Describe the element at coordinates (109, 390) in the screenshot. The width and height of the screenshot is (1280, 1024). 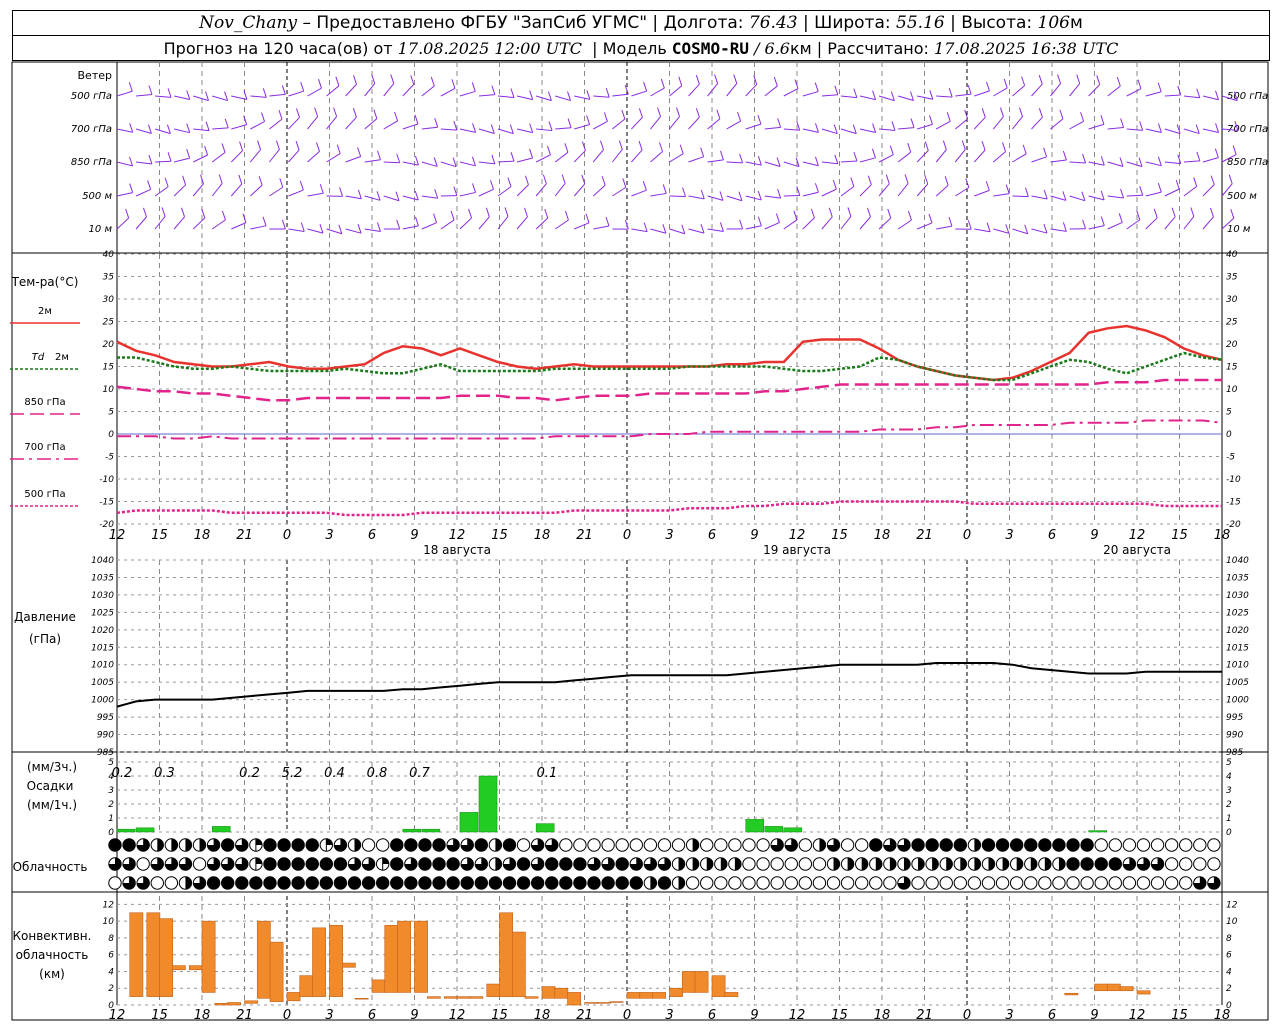
I see `temp-tick-label: 10` at that location.